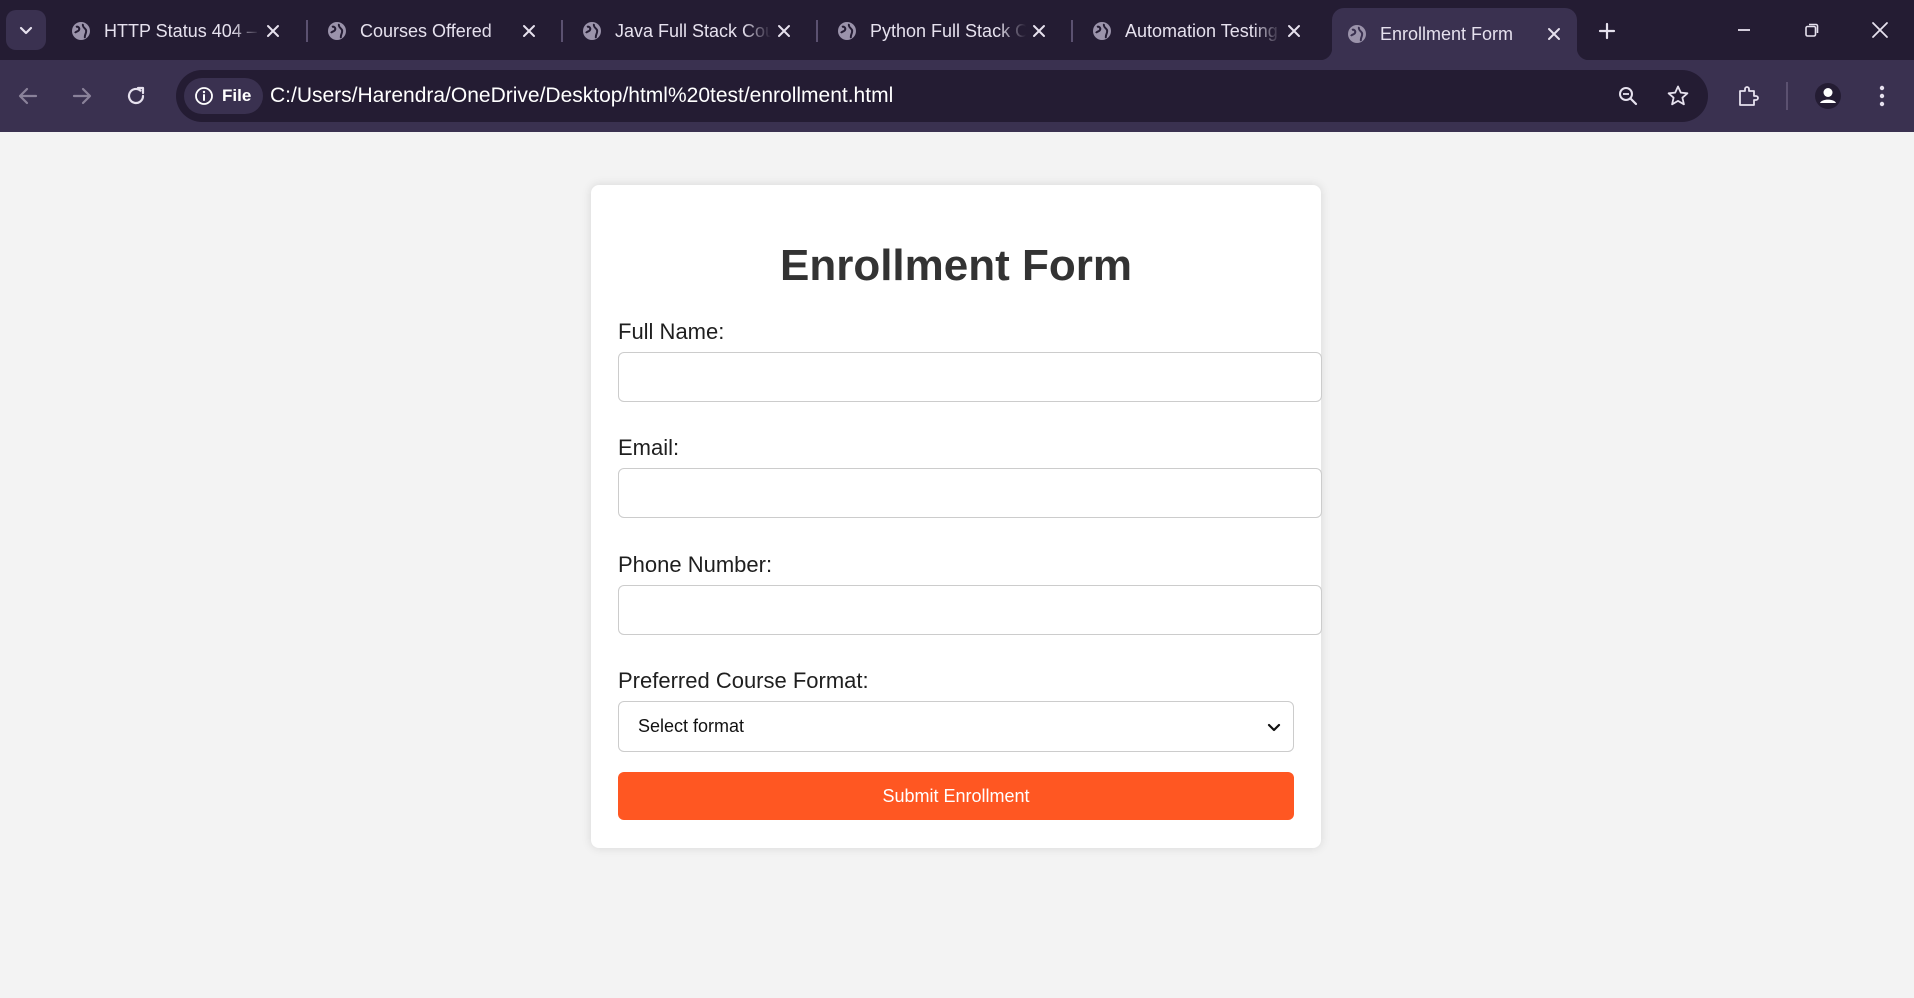 Image resolution: width=1914 pixels, height=998 pixels. I want to click on restore-icon, so click(1812, 30).